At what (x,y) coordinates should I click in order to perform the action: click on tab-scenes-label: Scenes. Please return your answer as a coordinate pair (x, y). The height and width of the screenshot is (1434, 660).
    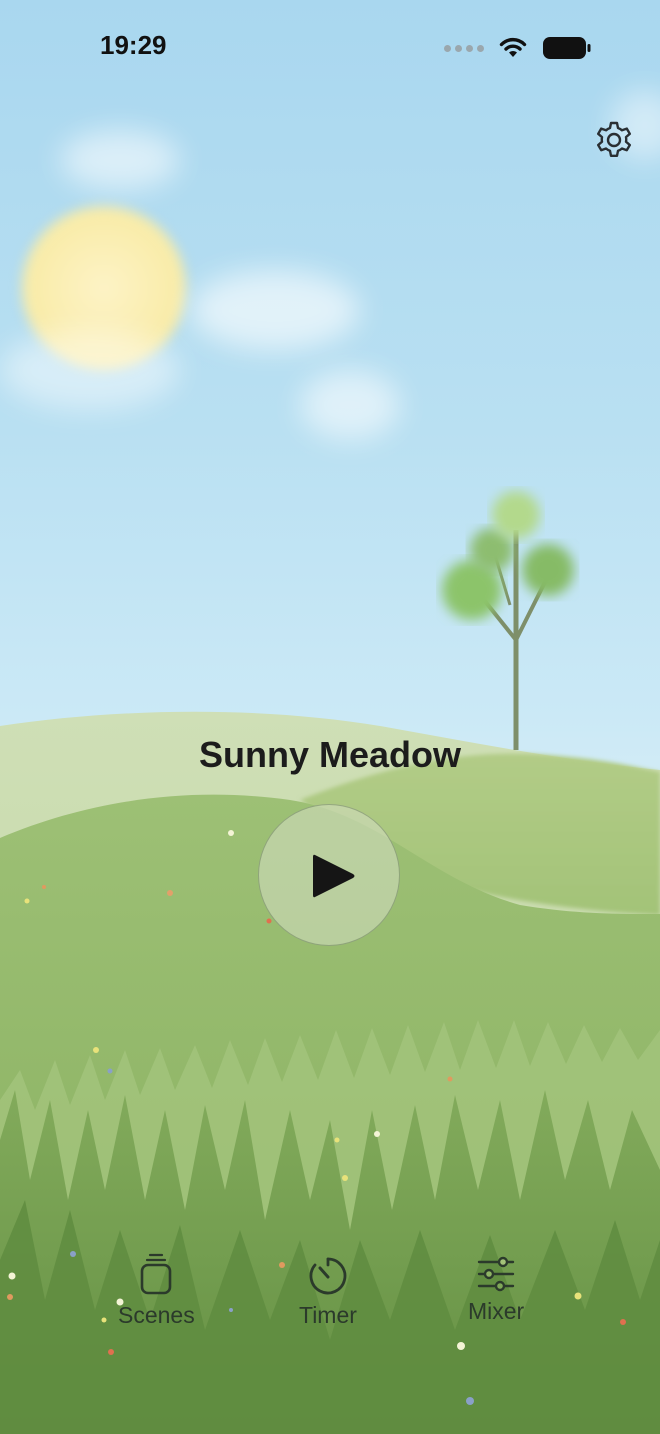
    Looking at the image, I should click on (156, 1315).